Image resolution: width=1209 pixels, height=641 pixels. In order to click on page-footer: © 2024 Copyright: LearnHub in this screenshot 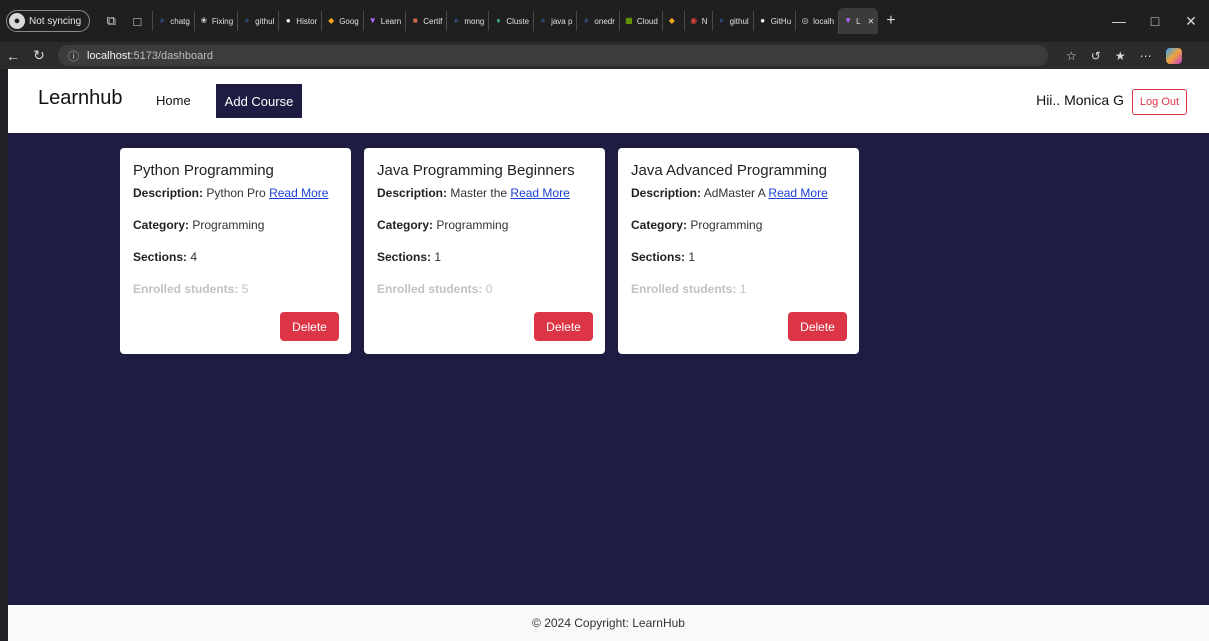, I will do `click(608, 623)`.